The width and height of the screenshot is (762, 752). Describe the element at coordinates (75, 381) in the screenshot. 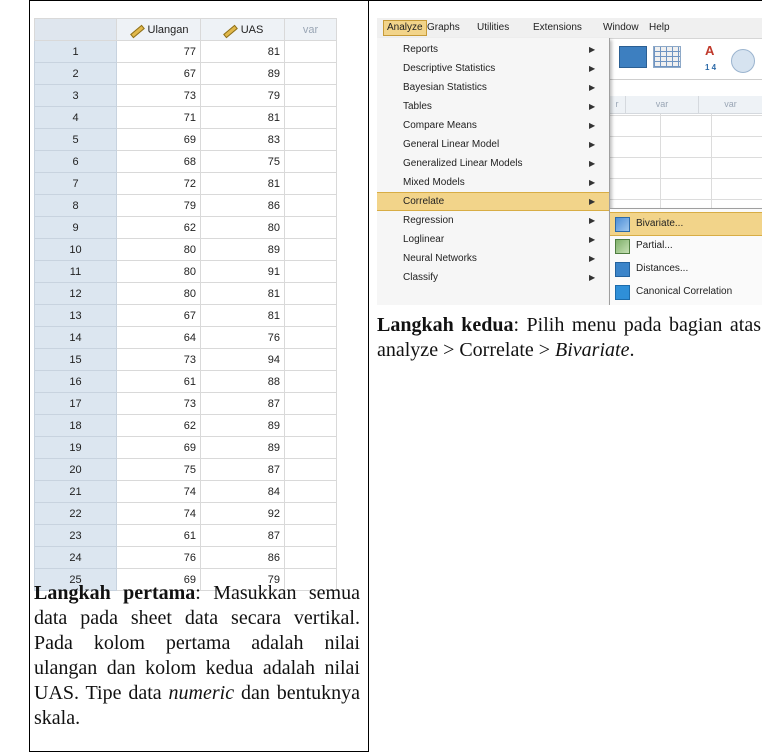

I see `row-number-cell: 16` at that location.